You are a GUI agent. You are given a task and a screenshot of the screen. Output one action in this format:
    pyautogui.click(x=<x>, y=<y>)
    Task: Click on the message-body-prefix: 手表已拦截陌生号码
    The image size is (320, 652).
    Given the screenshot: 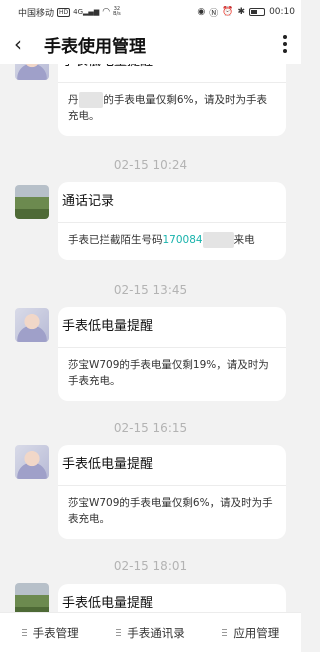 What is the action you would take?
    pyautogui.click(x=115, y=240)
    